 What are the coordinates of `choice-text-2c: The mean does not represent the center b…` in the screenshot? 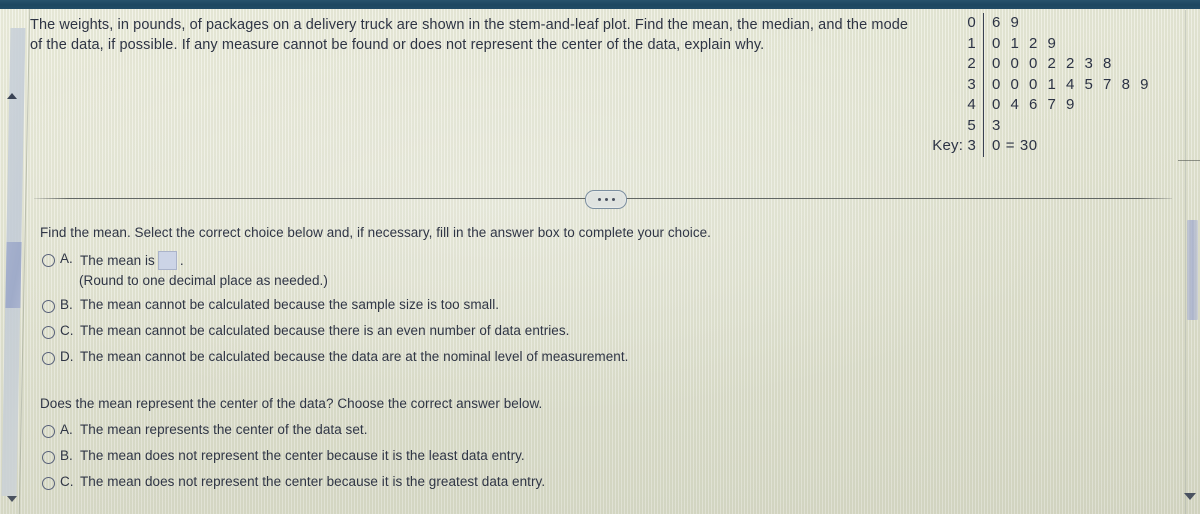 It's located at (313, 481).